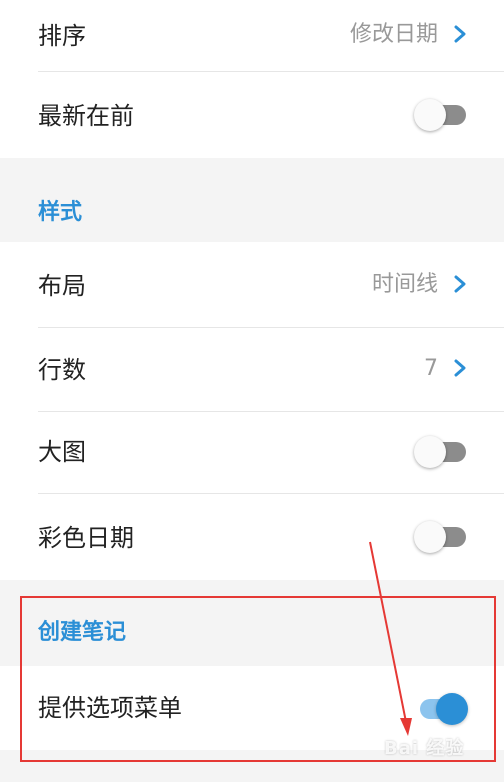 The image size is (504, 782). I want to click on newest-first-toggle, so click(441, 115).